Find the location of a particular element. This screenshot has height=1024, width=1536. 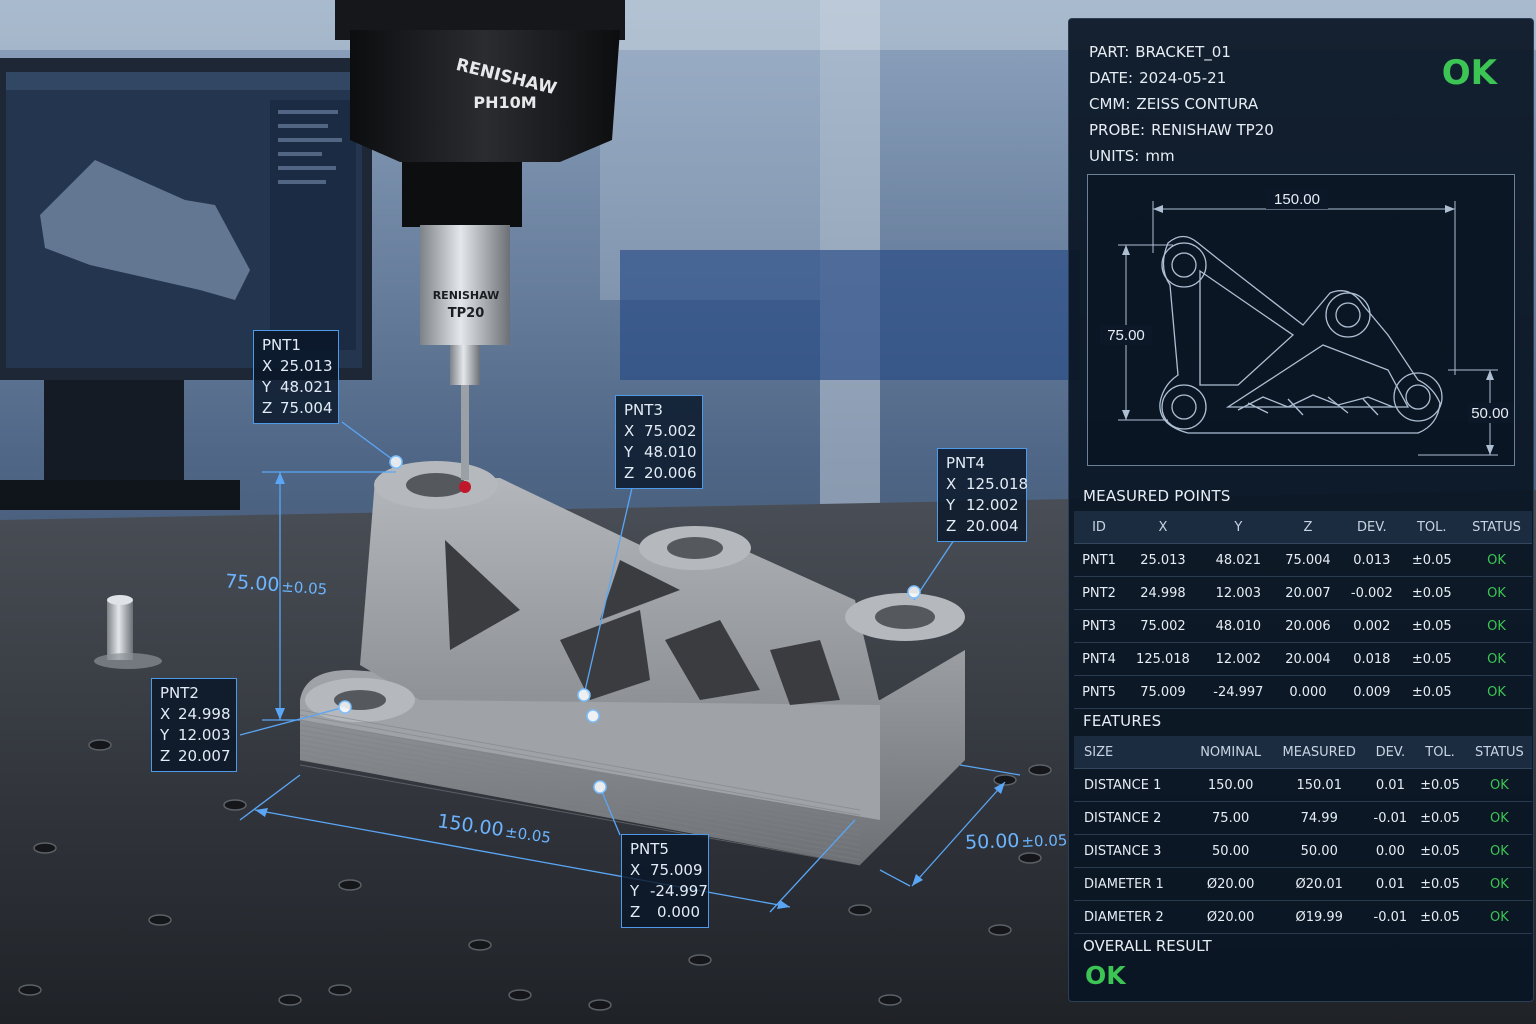

col-header: Z is located at coordinates (1308, 527).